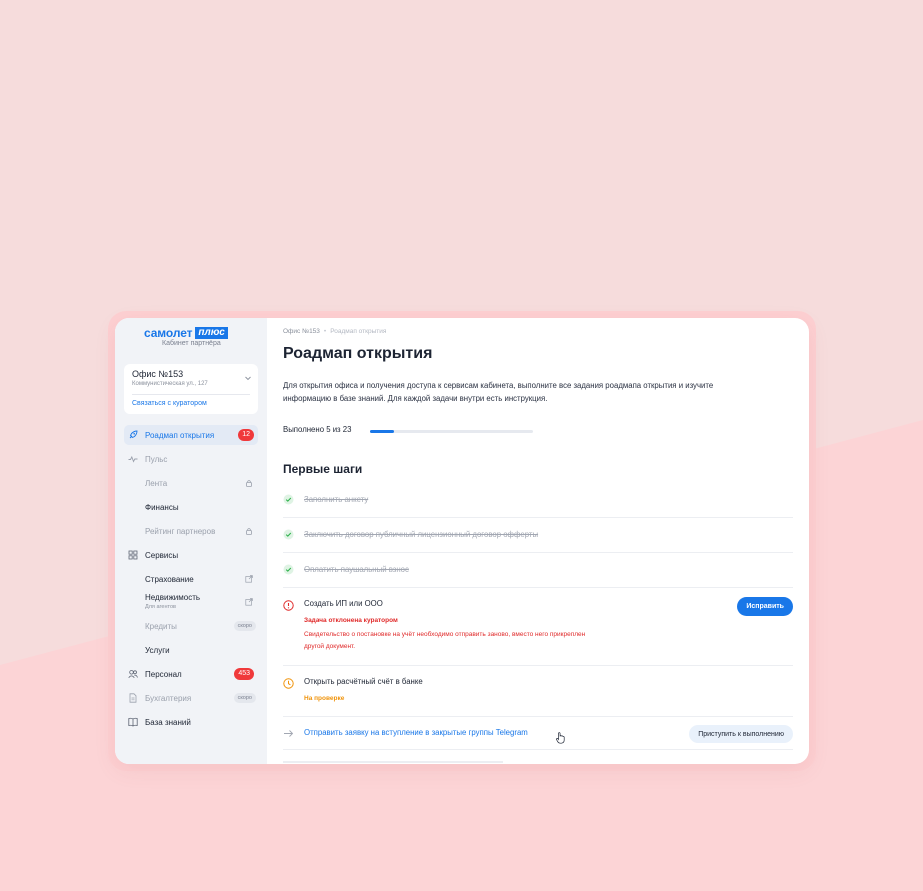  What do you see at coordinates (363, 681) in the screenshot?
I see `task-open-account: Открыть расчётный счёт в банке` at bounding box center [363, 681].